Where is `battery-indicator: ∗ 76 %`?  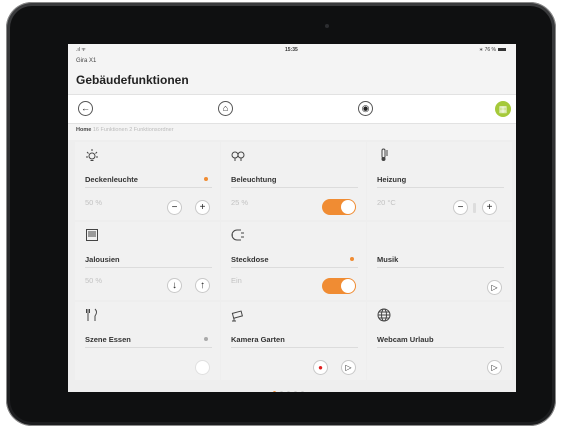
battery-indicator: ∗ 76 % is located at coordinates (492, 50).